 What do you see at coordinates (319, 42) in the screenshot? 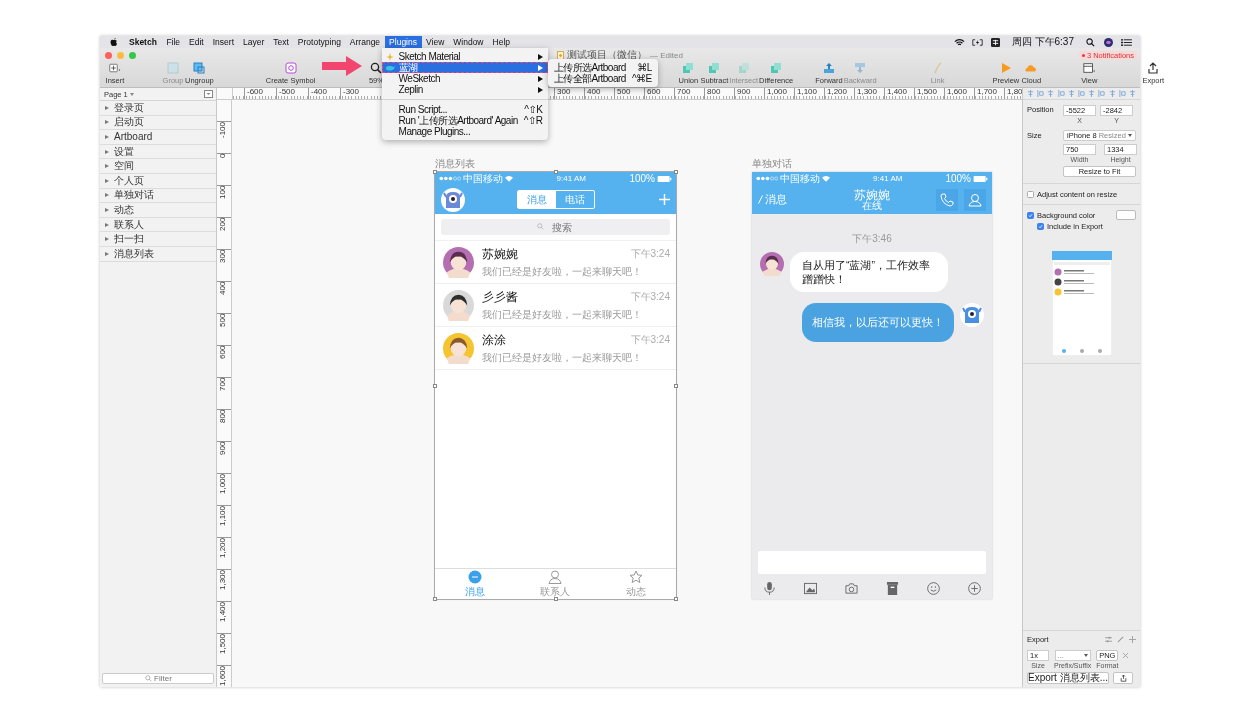
I see `menu-item: Prototyping` at bounding box center [319, 42].